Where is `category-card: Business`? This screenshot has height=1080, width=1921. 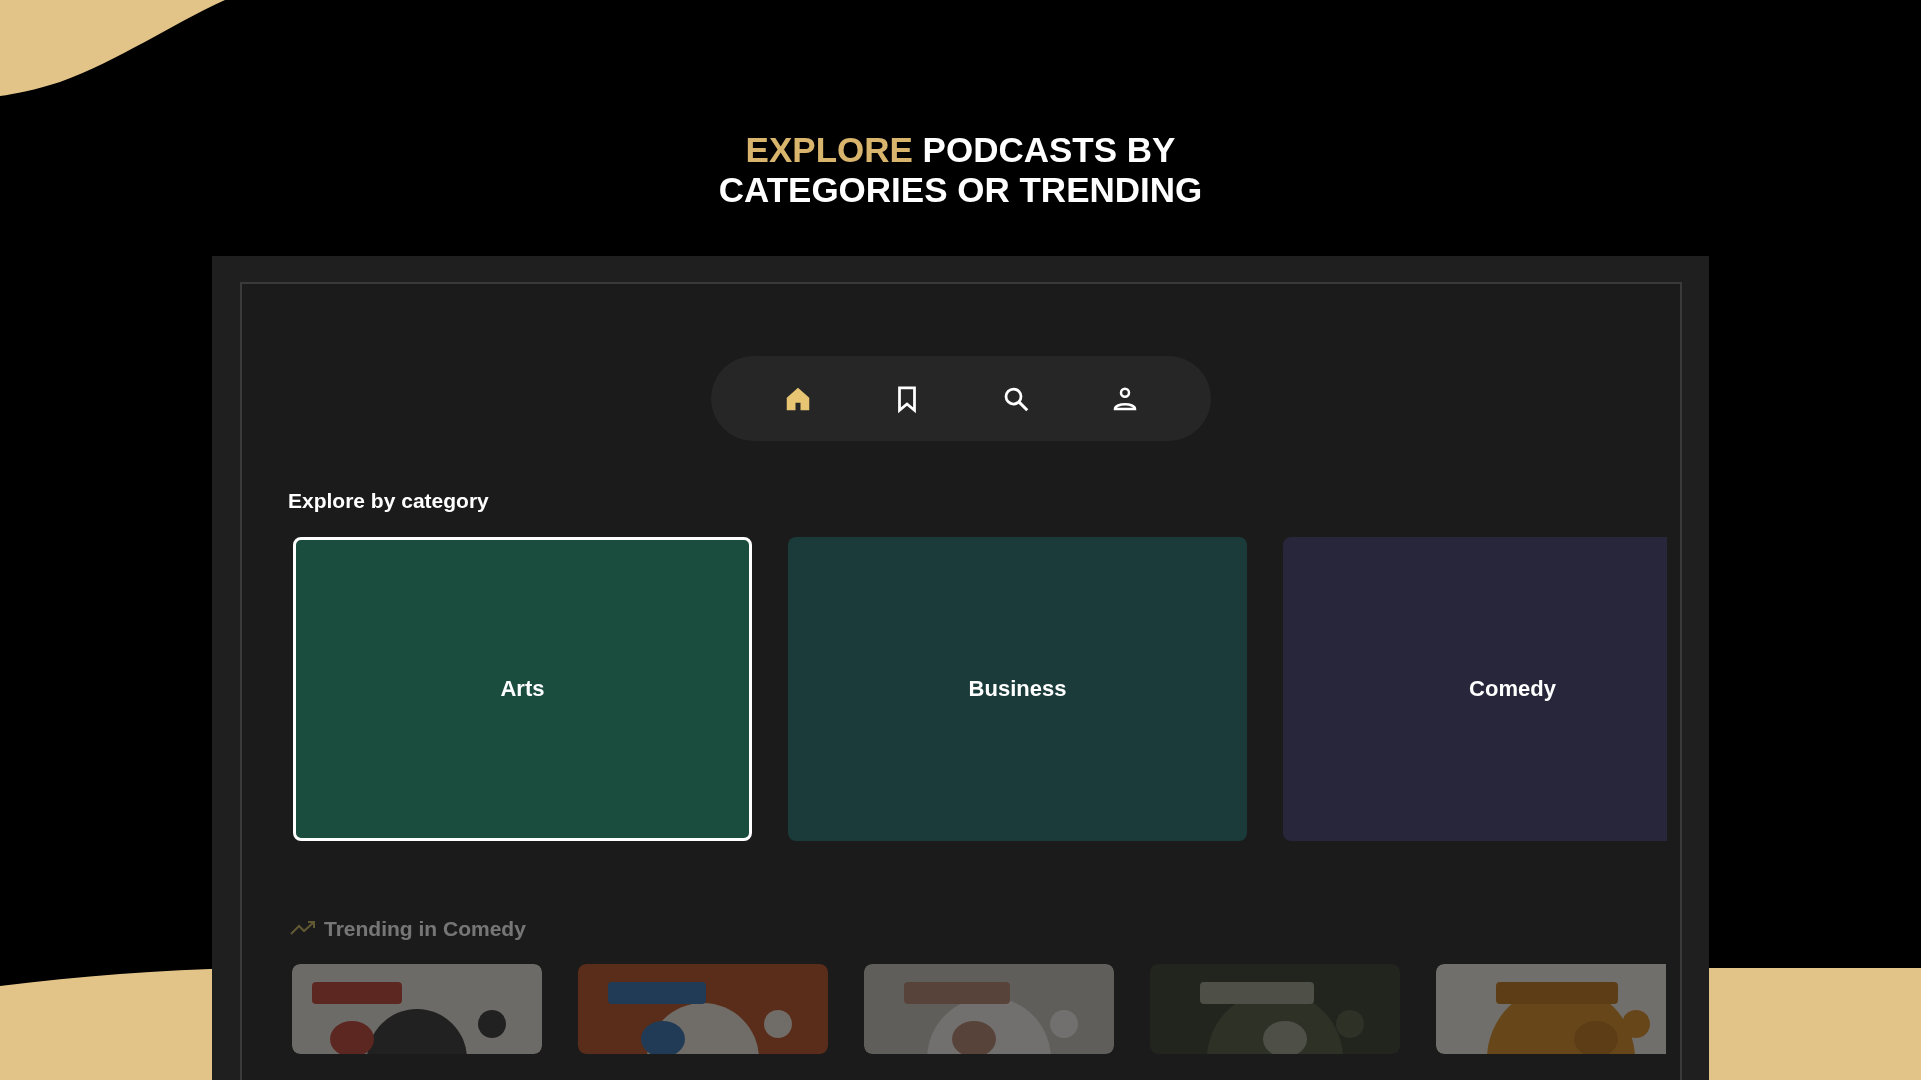 category-card: Business is located at coordinates (1017, 688).